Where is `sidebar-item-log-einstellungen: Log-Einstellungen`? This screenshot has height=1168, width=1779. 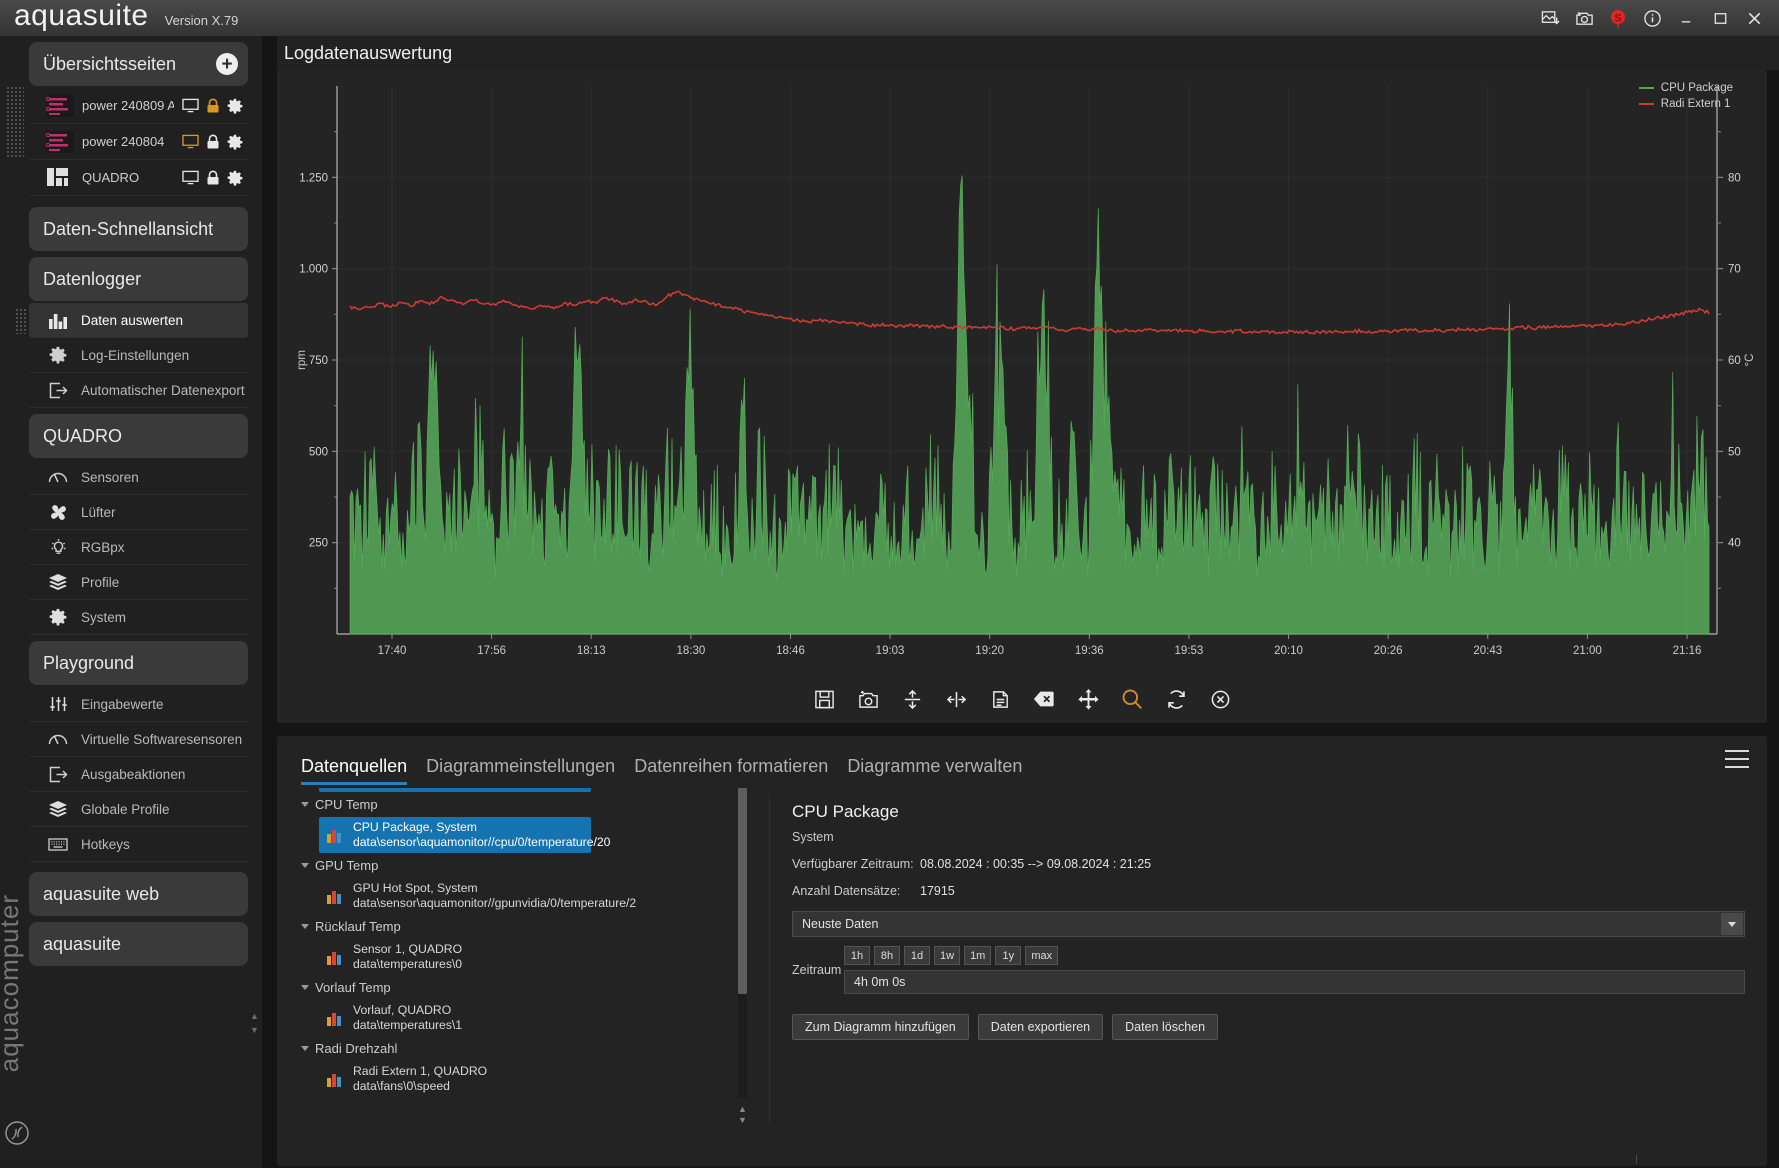
sidebar-item-log-einstellungen: Log-Einstellungen is located at coordinates (138, 355).